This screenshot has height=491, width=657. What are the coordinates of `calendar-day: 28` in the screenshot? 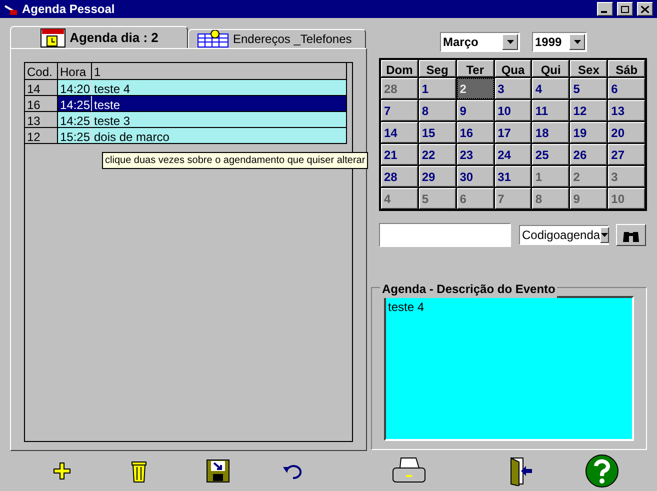 It's located at (399, 176).